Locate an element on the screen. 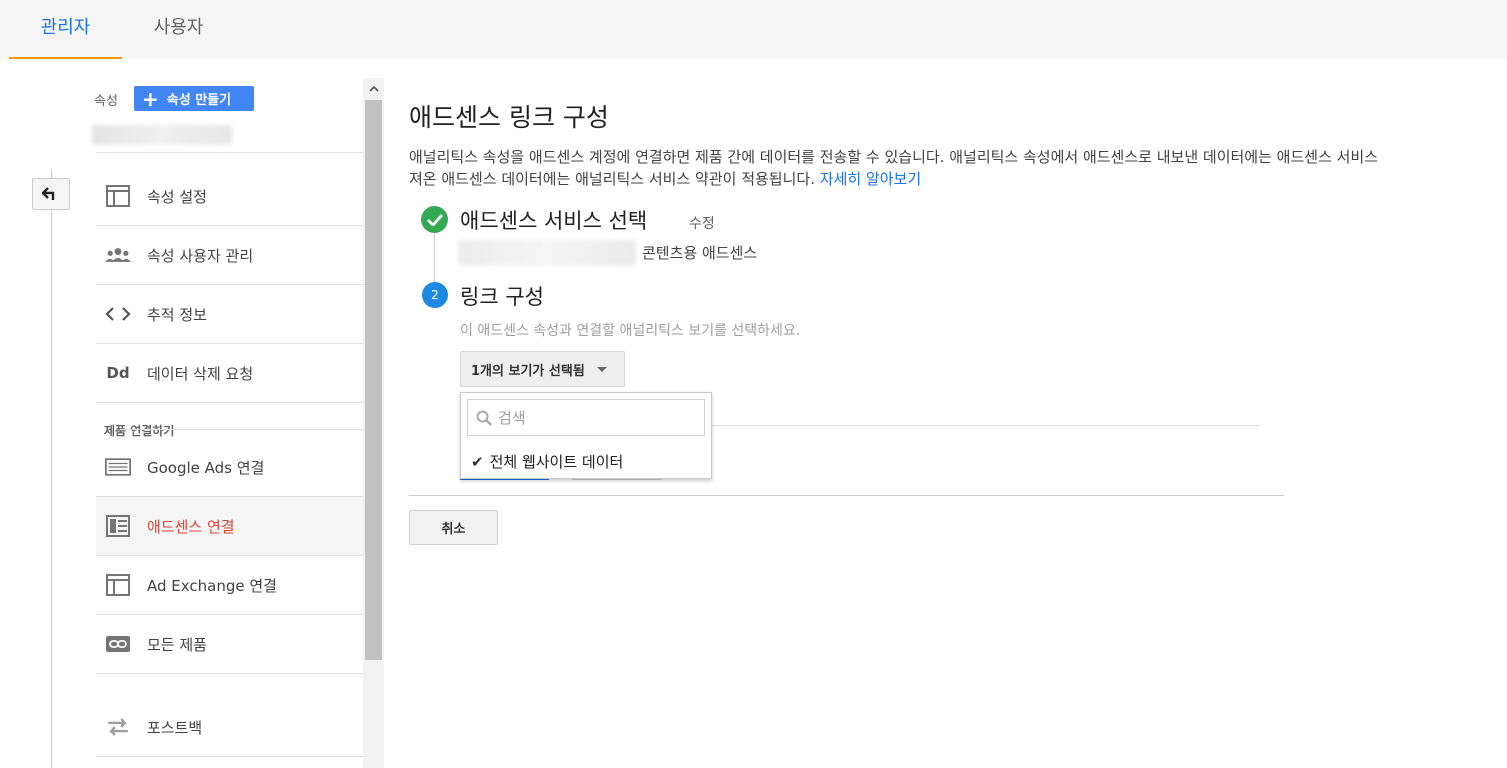 This screenshot has height=768, width=1507. learn-more-link: 자세히 알아보기 is located at coordinates (870, 179).